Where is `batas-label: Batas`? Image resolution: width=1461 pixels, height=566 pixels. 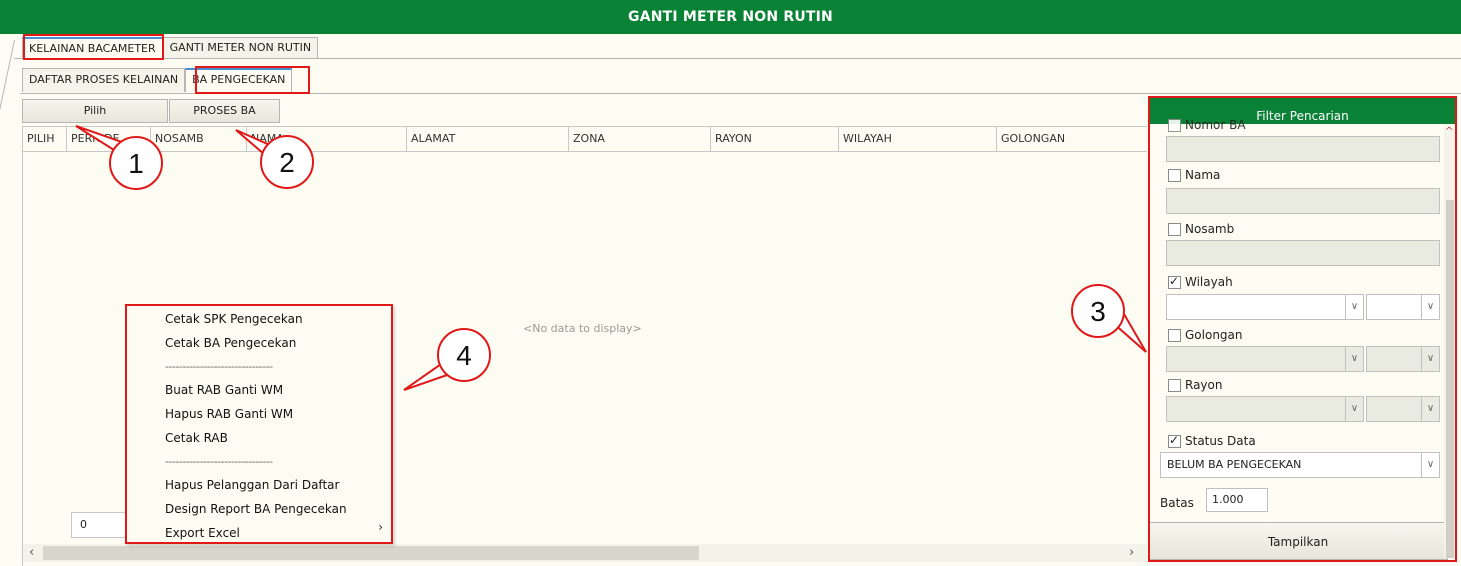 batas-label: Batas is located at coordinates (1177, 503).